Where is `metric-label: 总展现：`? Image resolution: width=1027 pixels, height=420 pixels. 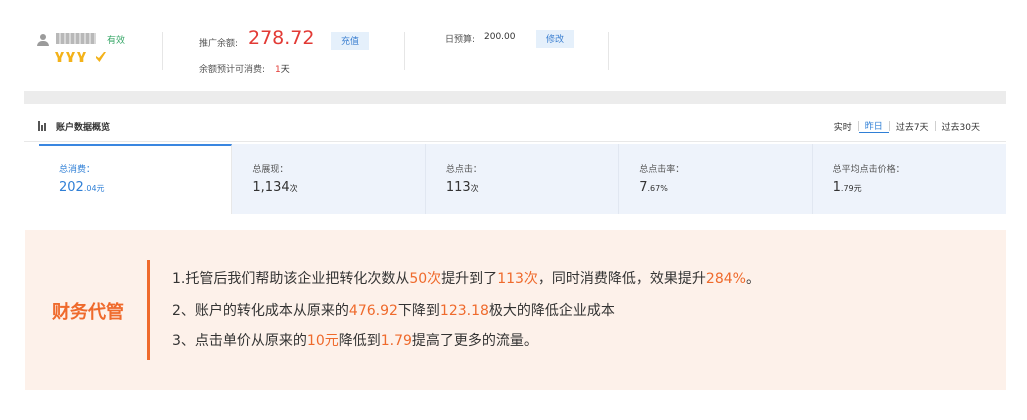 metric-label: 总展现： is located at coordinates (270, 170).